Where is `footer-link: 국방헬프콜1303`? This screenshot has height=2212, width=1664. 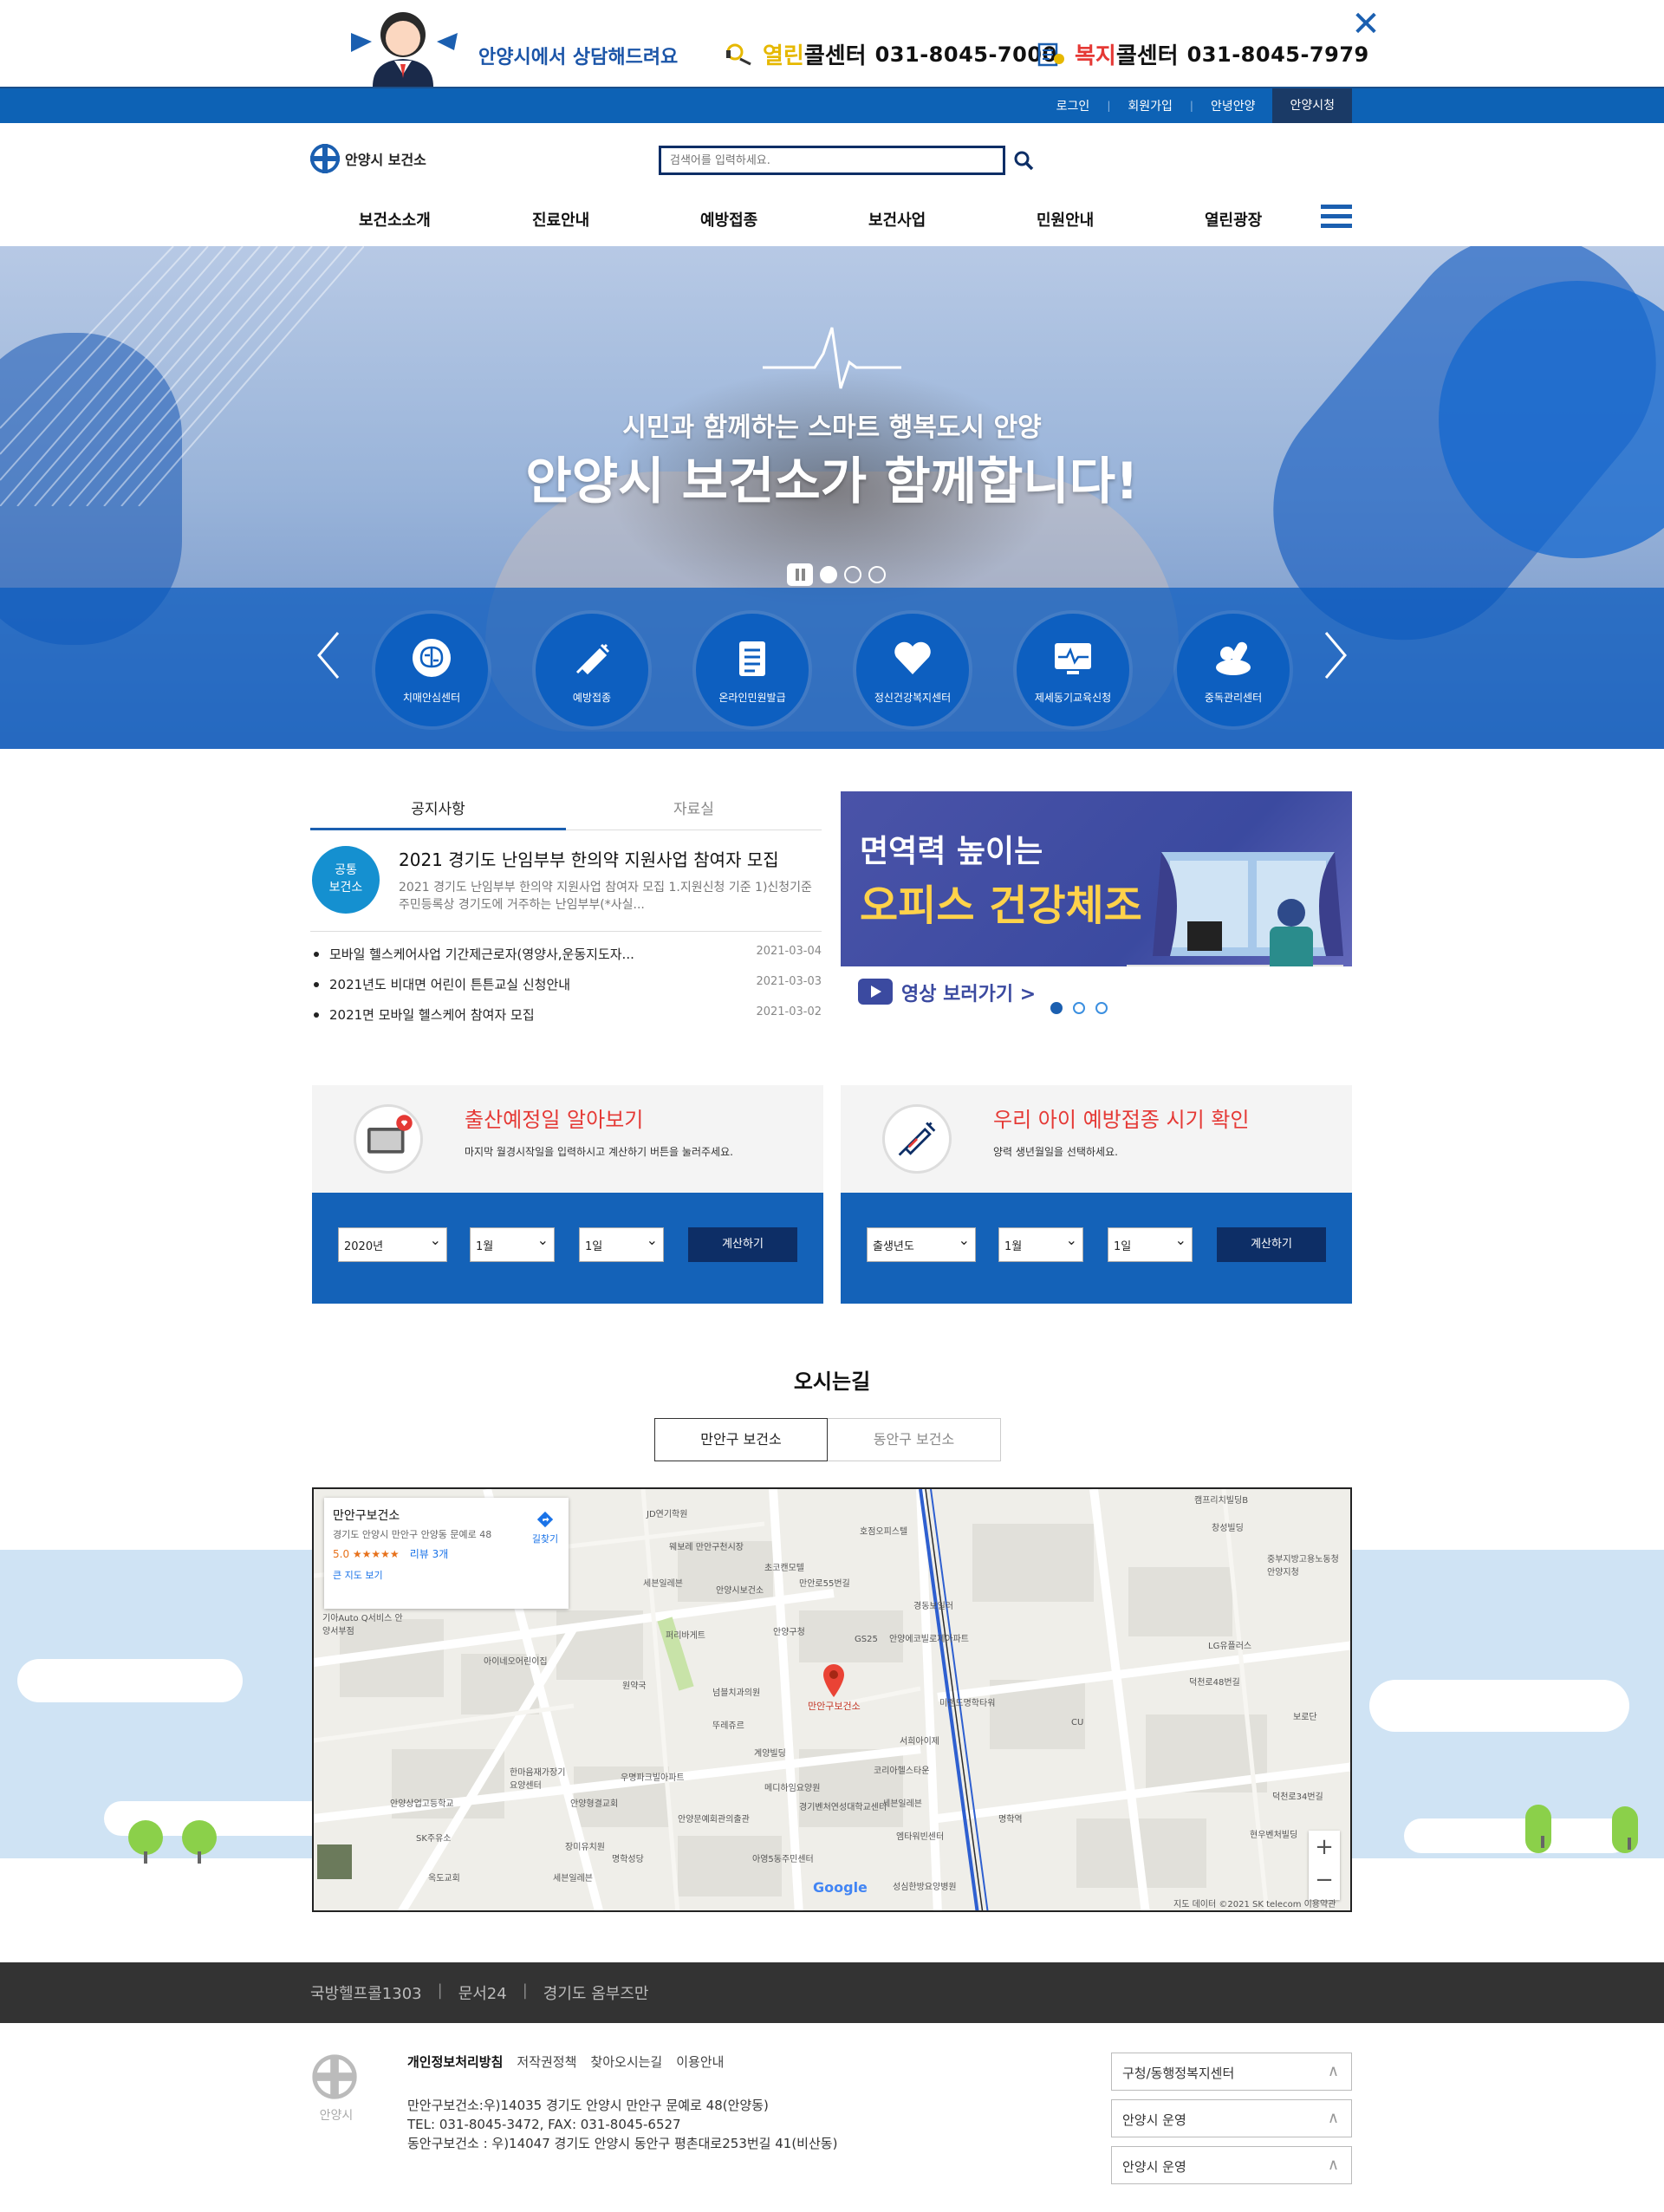 footer-link: 국방헬프콜1303 is located at coordinates (366, 1992).